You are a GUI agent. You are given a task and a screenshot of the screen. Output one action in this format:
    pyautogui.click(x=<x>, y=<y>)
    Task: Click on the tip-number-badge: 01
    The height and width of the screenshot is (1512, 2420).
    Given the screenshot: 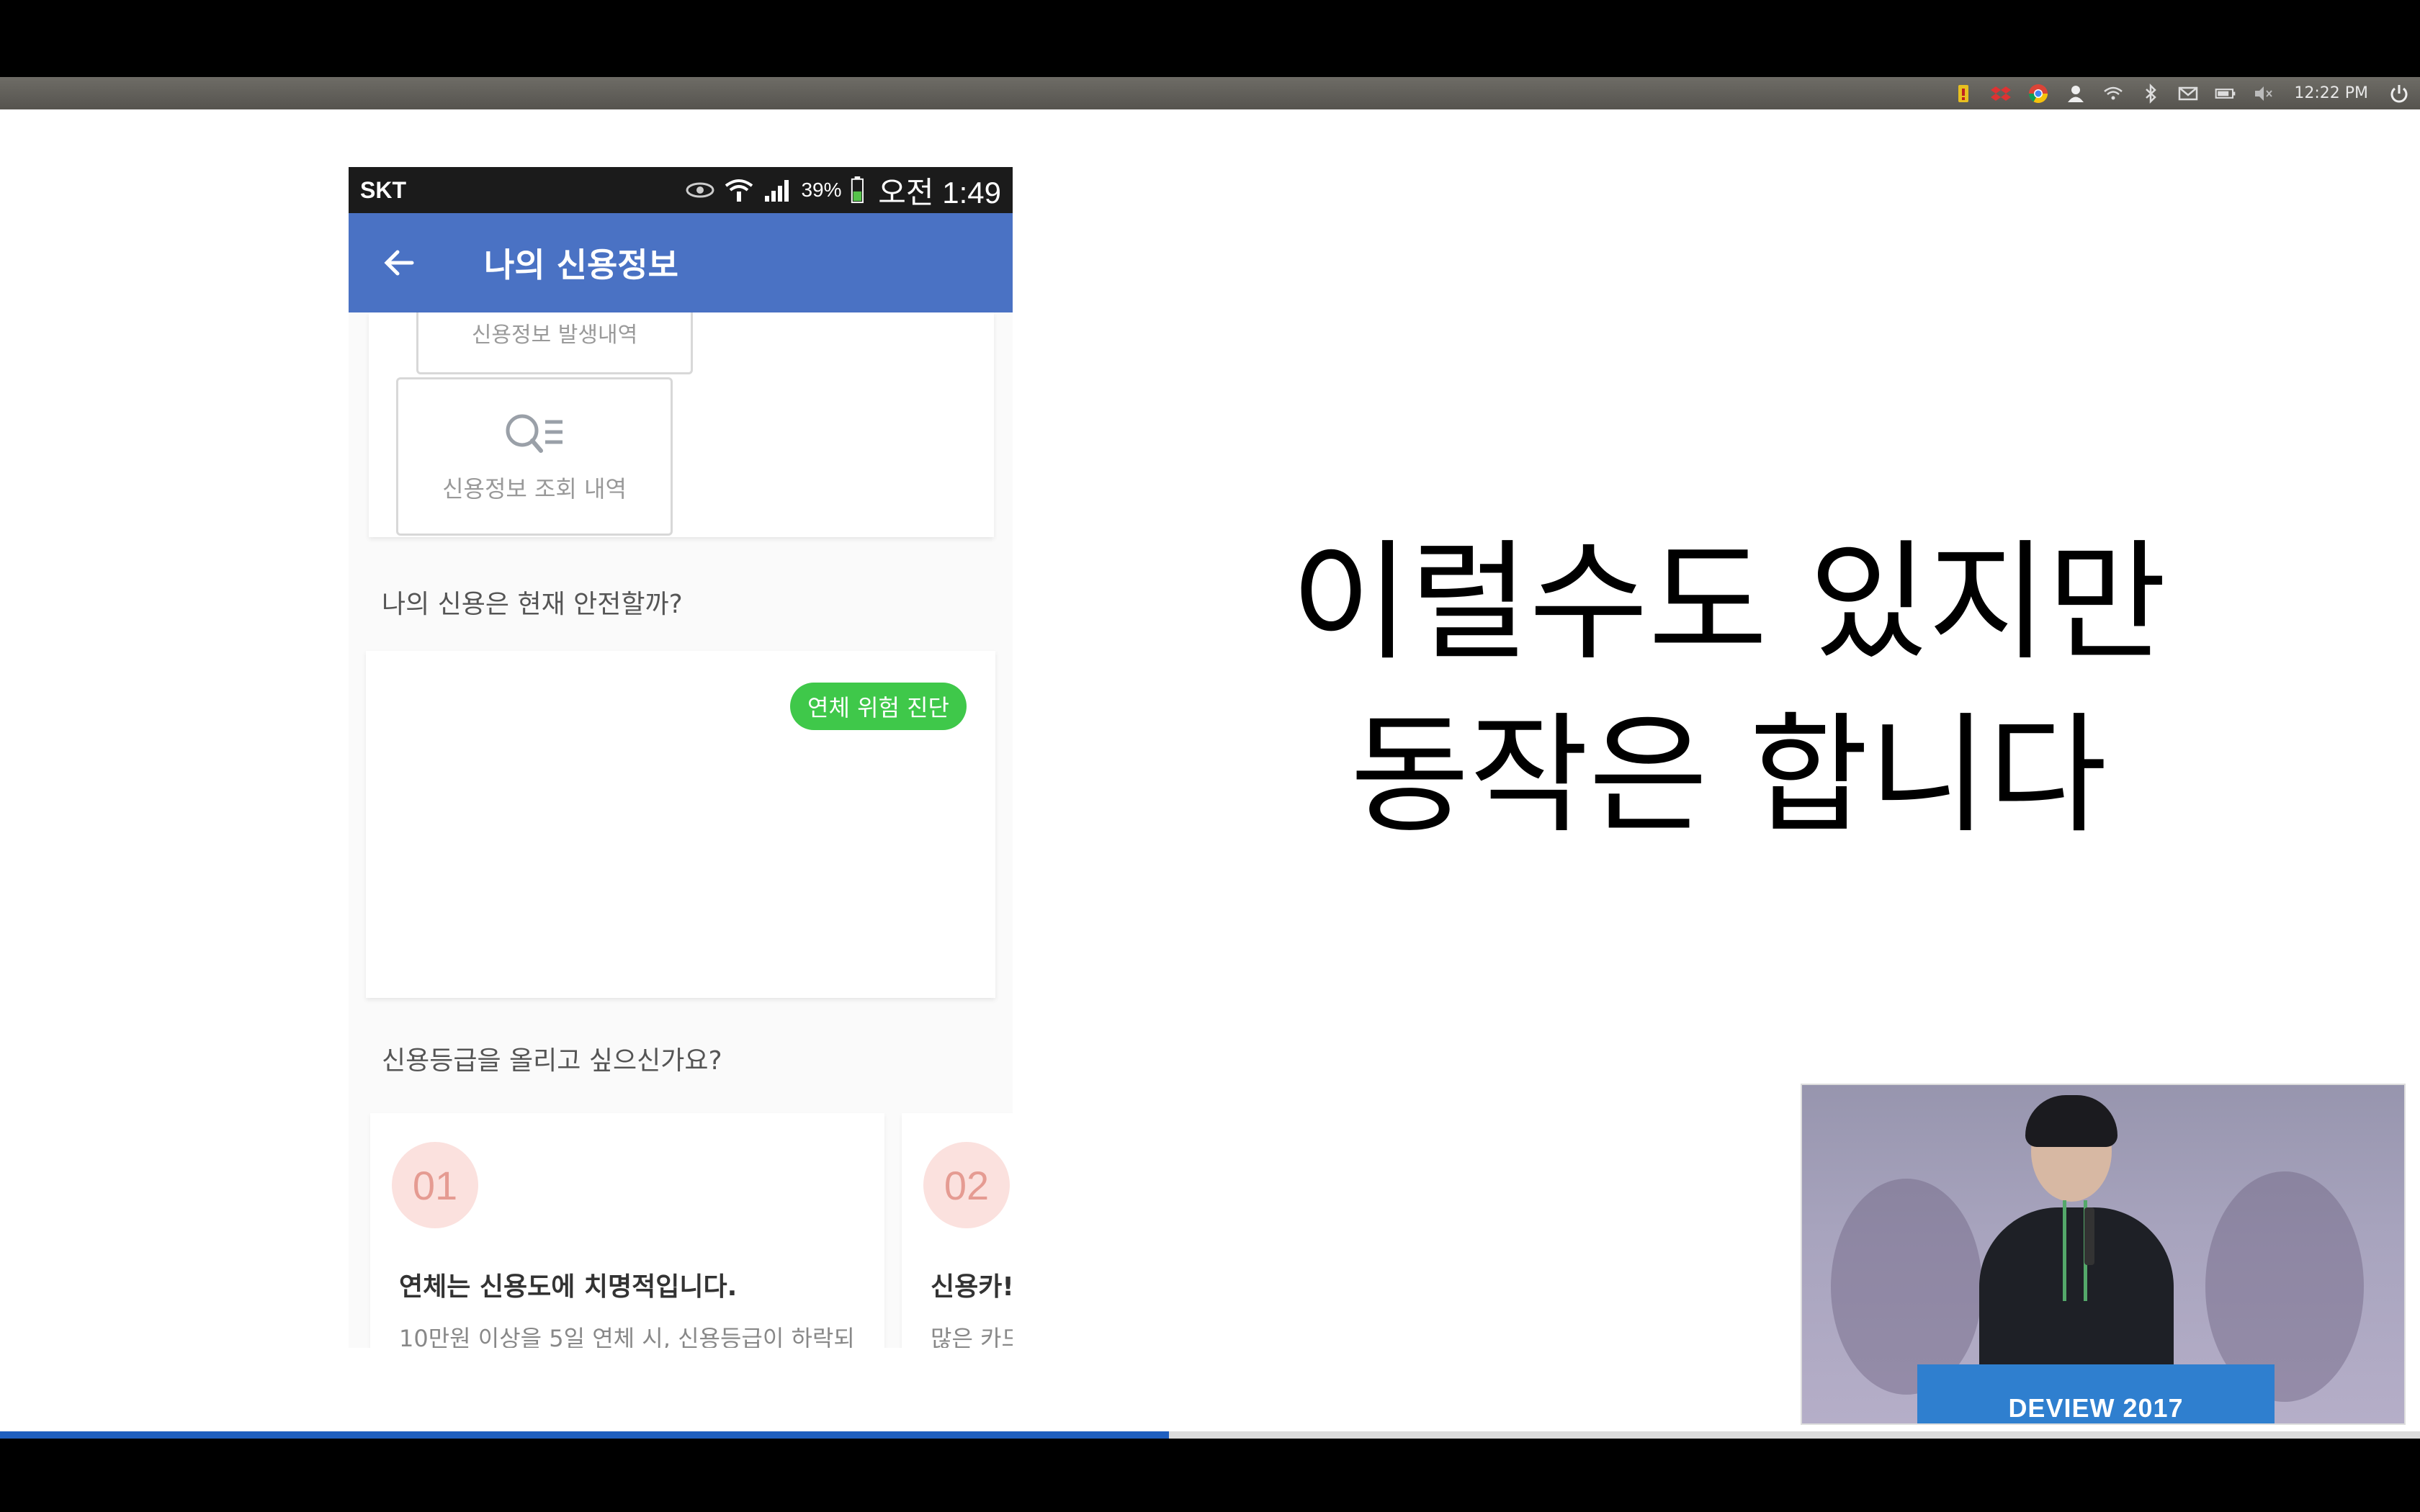 What is the action you would take?
    pyautogui.click(x=435, y=1185)
    